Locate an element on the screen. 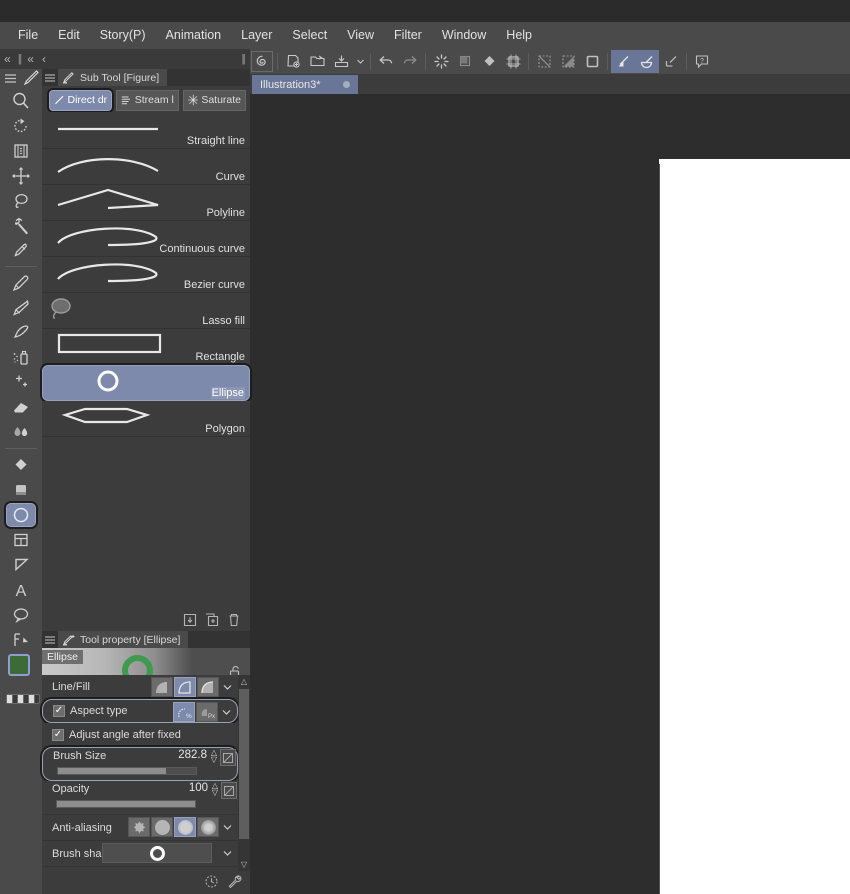 The height and width of the screenshot is (894, 850). balloon-tool is located at coordinates (21, 614).